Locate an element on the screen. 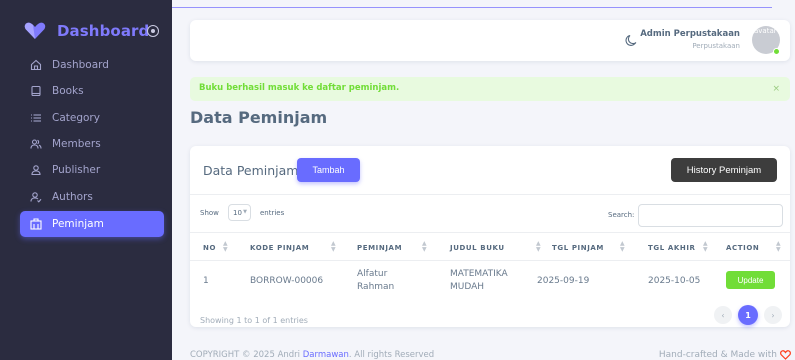 The width and height of the screenshot is (795, 360). author-link: Darmawan is located at coordinates (326, 355).